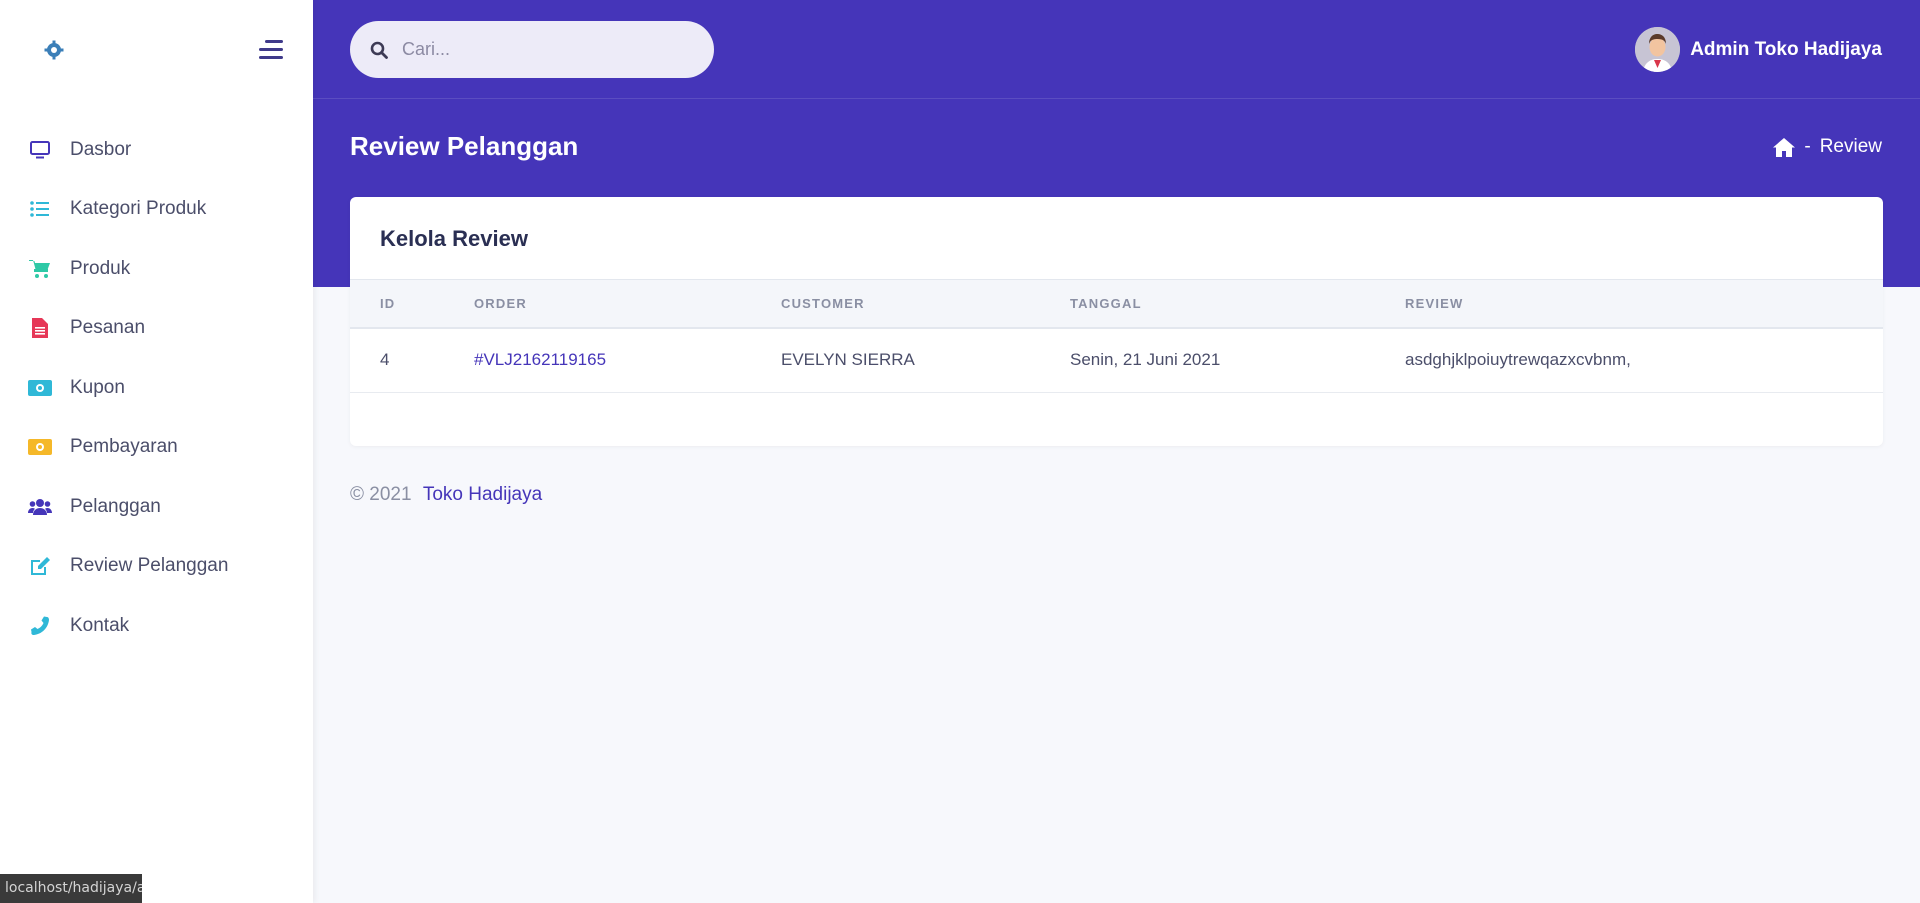 This screenshot has height=903, width=1920. I want to click on footer-brand-link: Toko Hadijaya, so click(482, 494).